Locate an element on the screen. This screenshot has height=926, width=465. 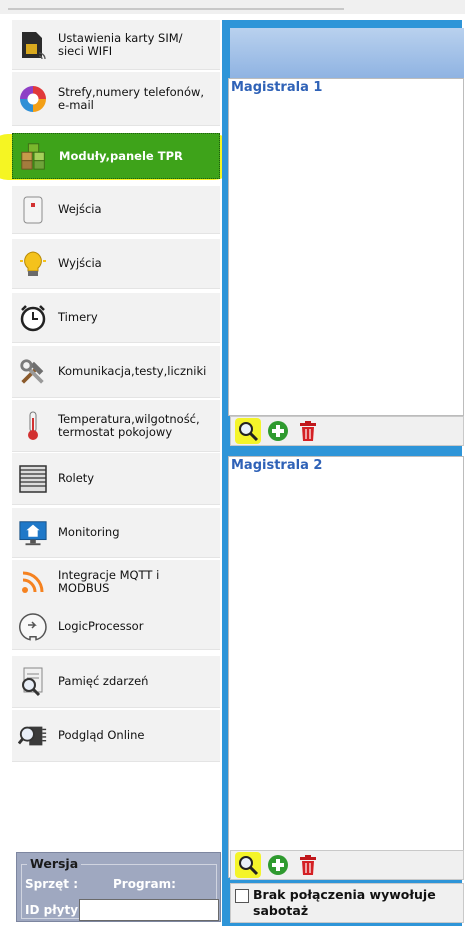
sidebar-item-label: Komunikacja,testy,liczniki is located at coordinates (132, 371).